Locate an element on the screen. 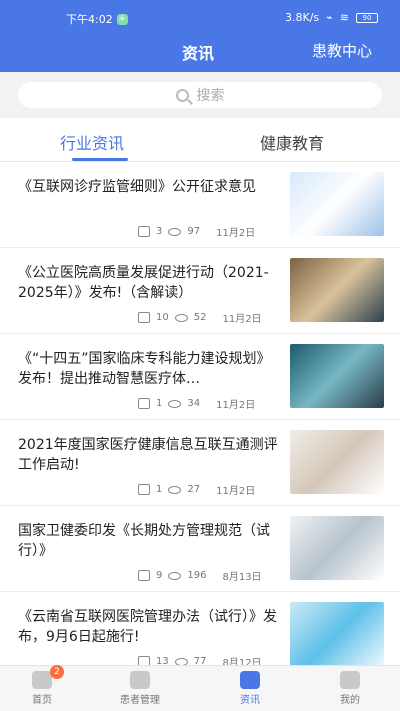 The image size is (400, 711). nav-patient-management: 患者管理 is located at coordinates (140, 688).